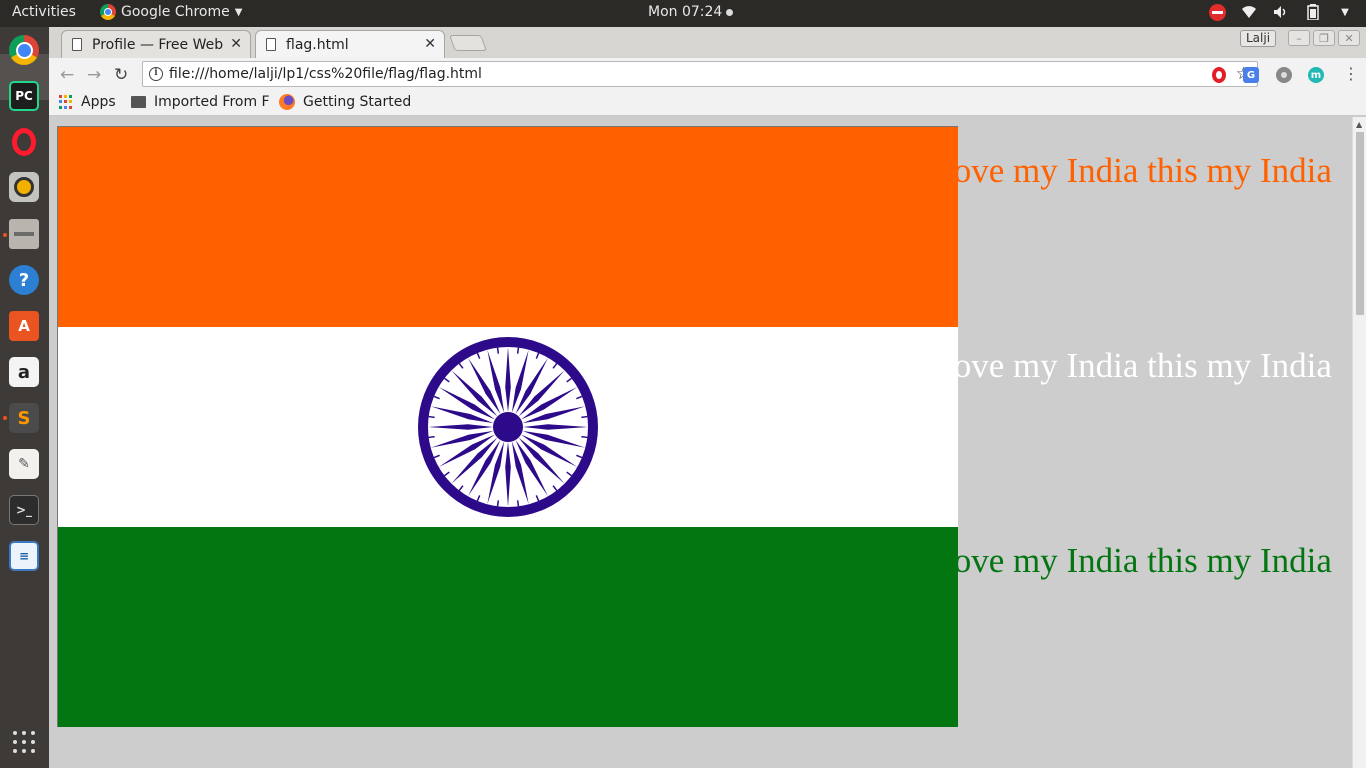 This screenshot has height=768, width=1366. I want to click on amazon-icon: a, so click(24, 372).